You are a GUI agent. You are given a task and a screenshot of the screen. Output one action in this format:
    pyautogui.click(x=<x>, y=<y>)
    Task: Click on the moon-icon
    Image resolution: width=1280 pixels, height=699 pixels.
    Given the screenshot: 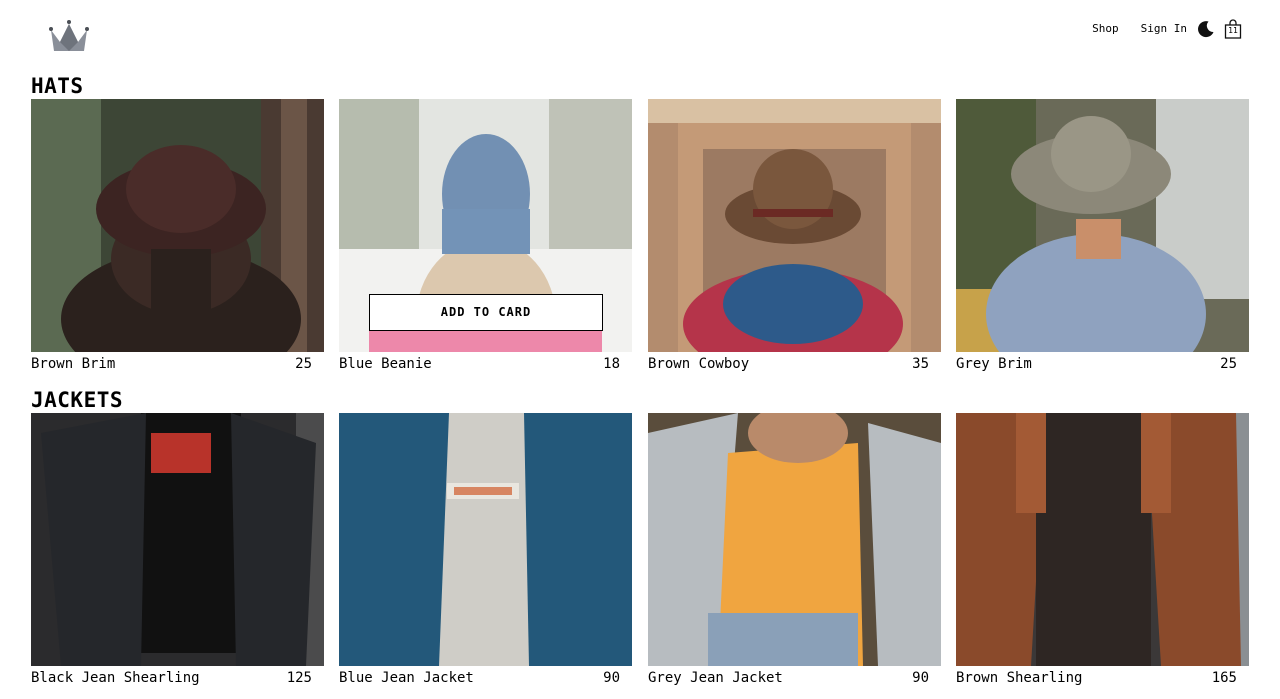 What is the action you would take?
    pyautogui.click(x=1206, y=29)
    